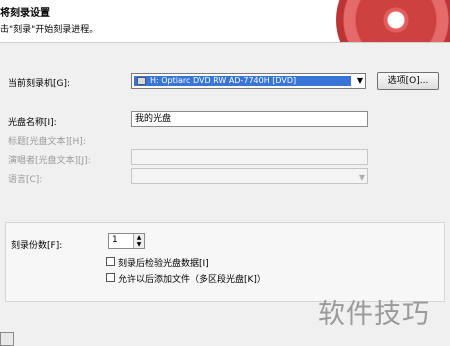  Describe the element at coordinates (25, 13) in the screenshot. I see `page-title: 将刻录设置` at that location.